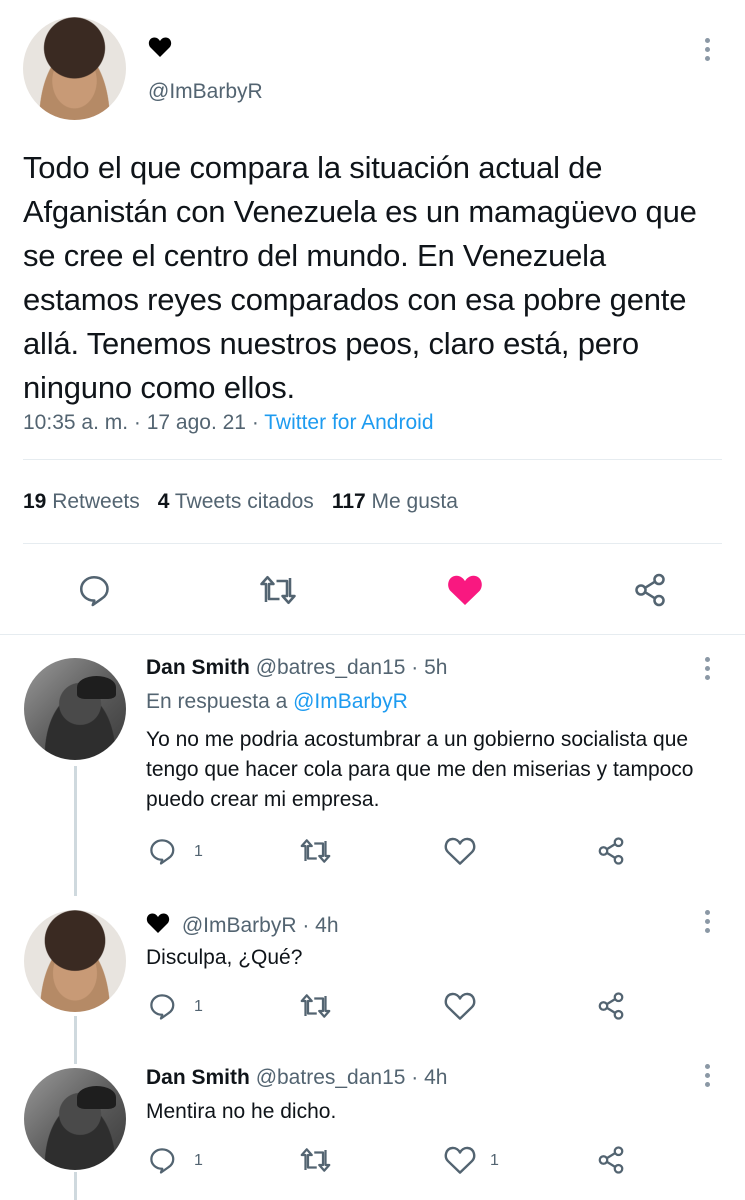  I want to click on reply-time: · 5h, so click(426, 667).